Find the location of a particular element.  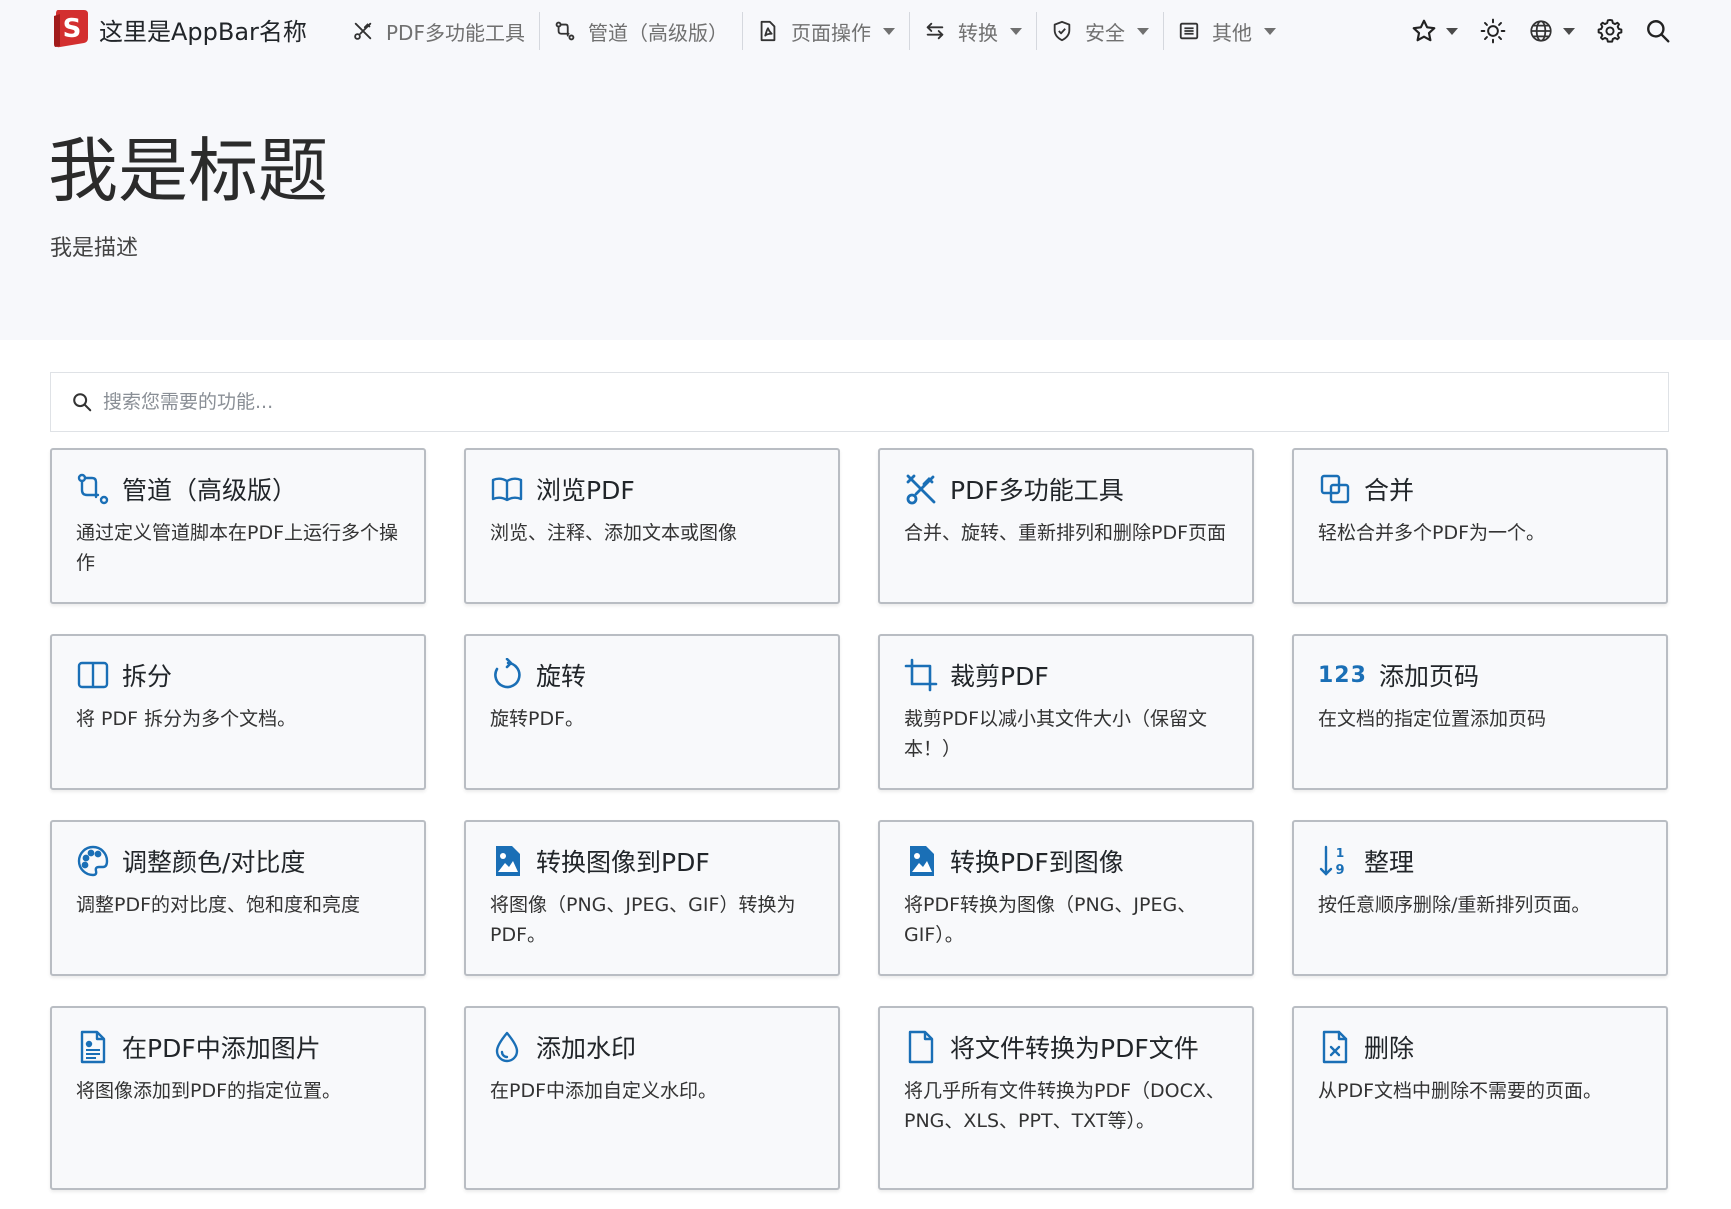

card-header: 拆分 is located at coordinates (238, 675).